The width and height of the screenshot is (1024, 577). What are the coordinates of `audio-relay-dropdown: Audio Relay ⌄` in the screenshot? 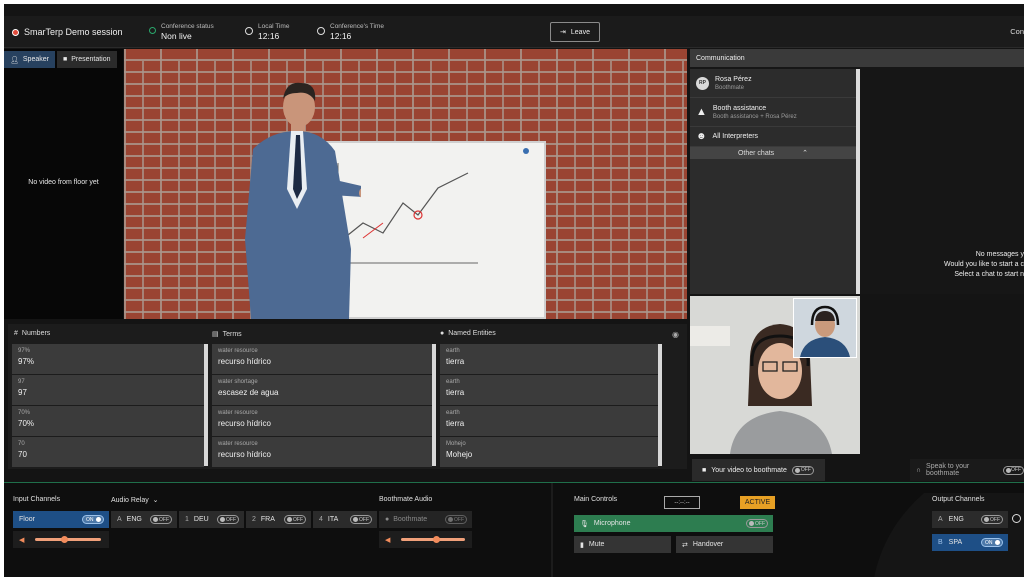 It's located at (135, 500).